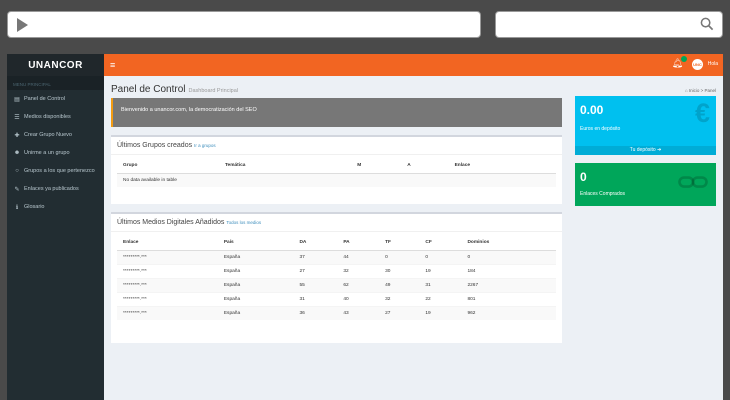 The height and width of the screenshot is (400, 730). I want to click on dashboard-icon: ▤, so click(17, 99).